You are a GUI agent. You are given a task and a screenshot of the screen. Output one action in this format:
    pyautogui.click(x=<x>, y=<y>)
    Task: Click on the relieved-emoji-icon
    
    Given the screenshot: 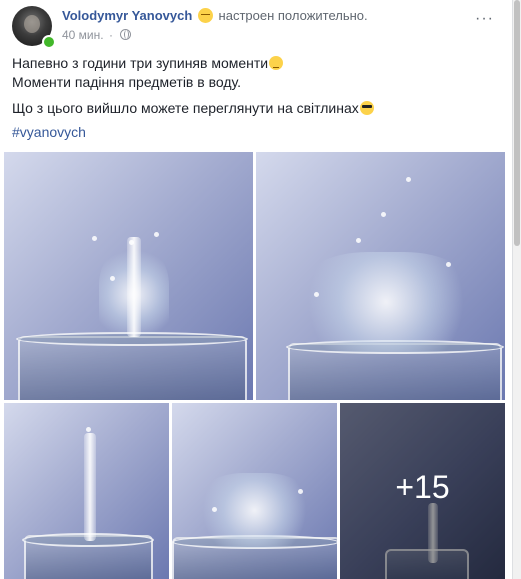 What is the action you would take?
    pyautogui.click(x=205, y=15)
    